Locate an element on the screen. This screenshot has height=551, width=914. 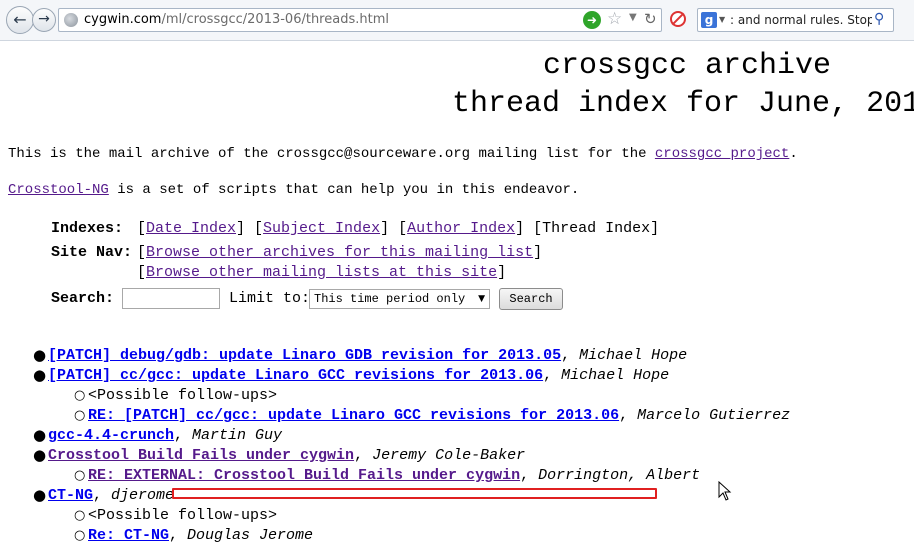
list-item: ● CT-NG, djerome is located at coordinates (104, 495).